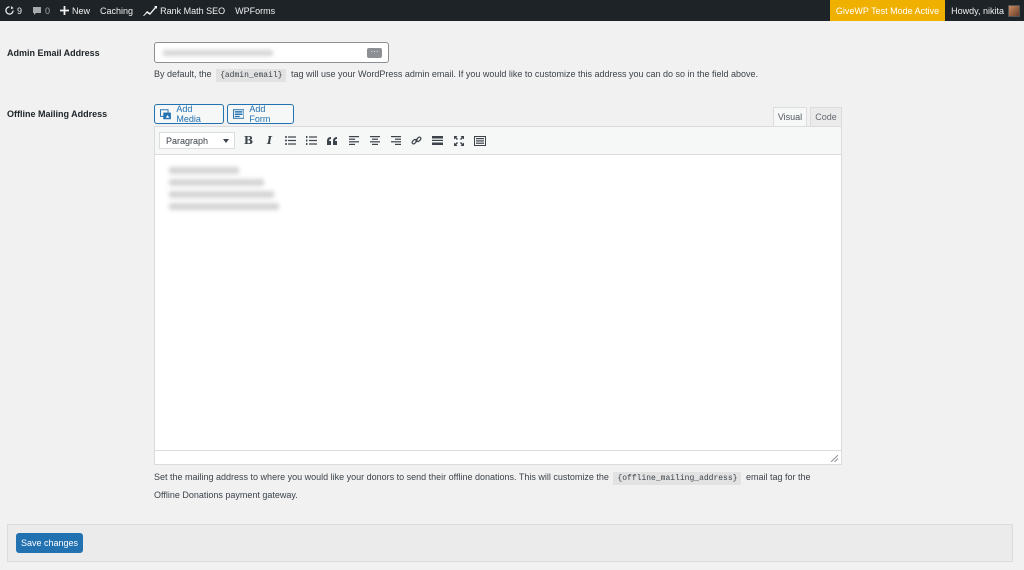  I want to click on give-test-mode-label: GiveWP Test Mode Active, so click(887, 10).